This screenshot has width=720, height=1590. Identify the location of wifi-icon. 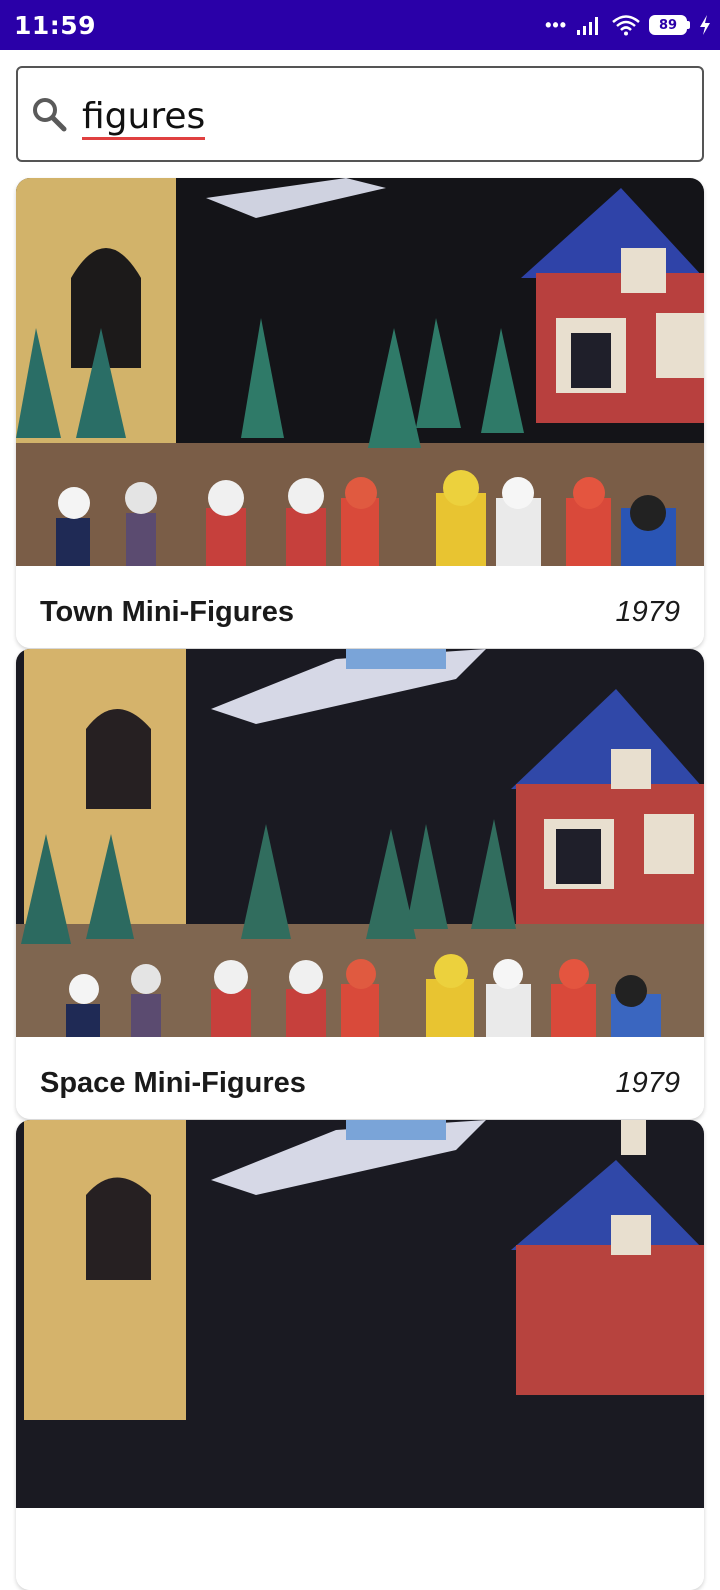
(626, 25).